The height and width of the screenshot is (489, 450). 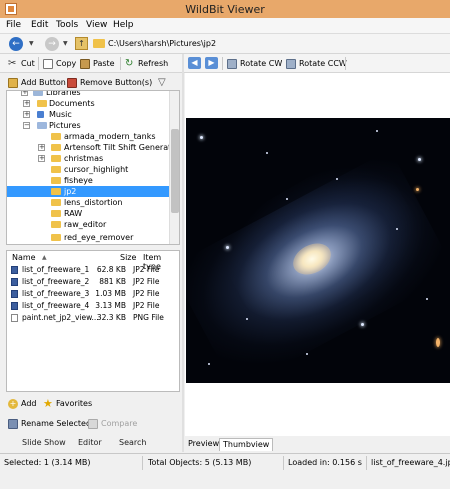 What do you see at coordinates (232, 63) in the screenshot?
I see `rotate-cw-icon` at bounding box center [232, 63].